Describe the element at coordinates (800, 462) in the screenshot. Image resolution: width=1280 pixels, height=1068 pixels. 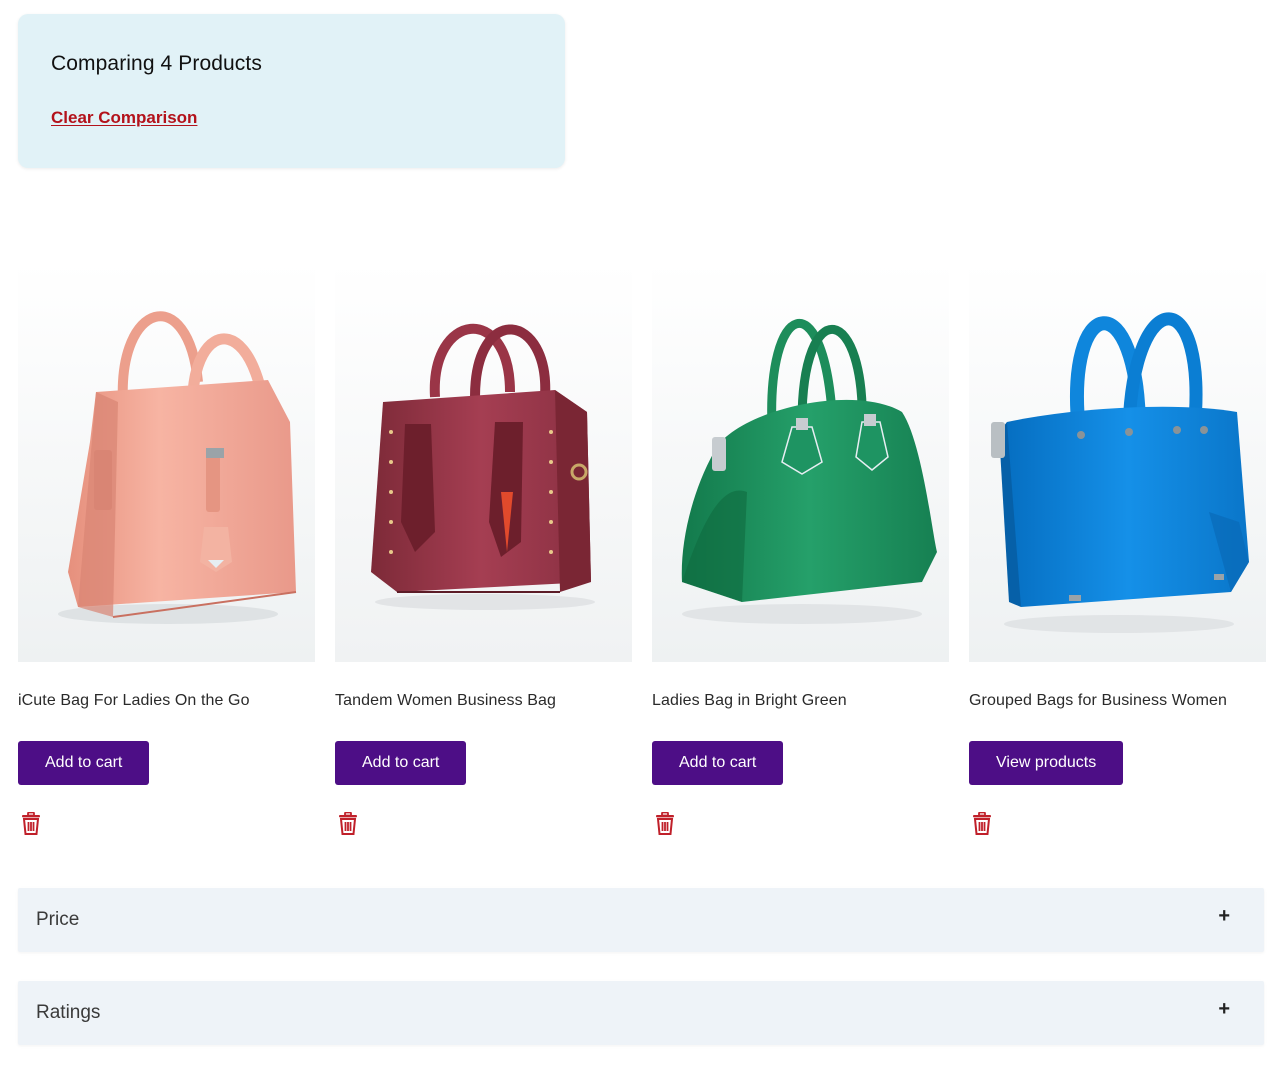
I see `product-image-green-handbag` at that location.